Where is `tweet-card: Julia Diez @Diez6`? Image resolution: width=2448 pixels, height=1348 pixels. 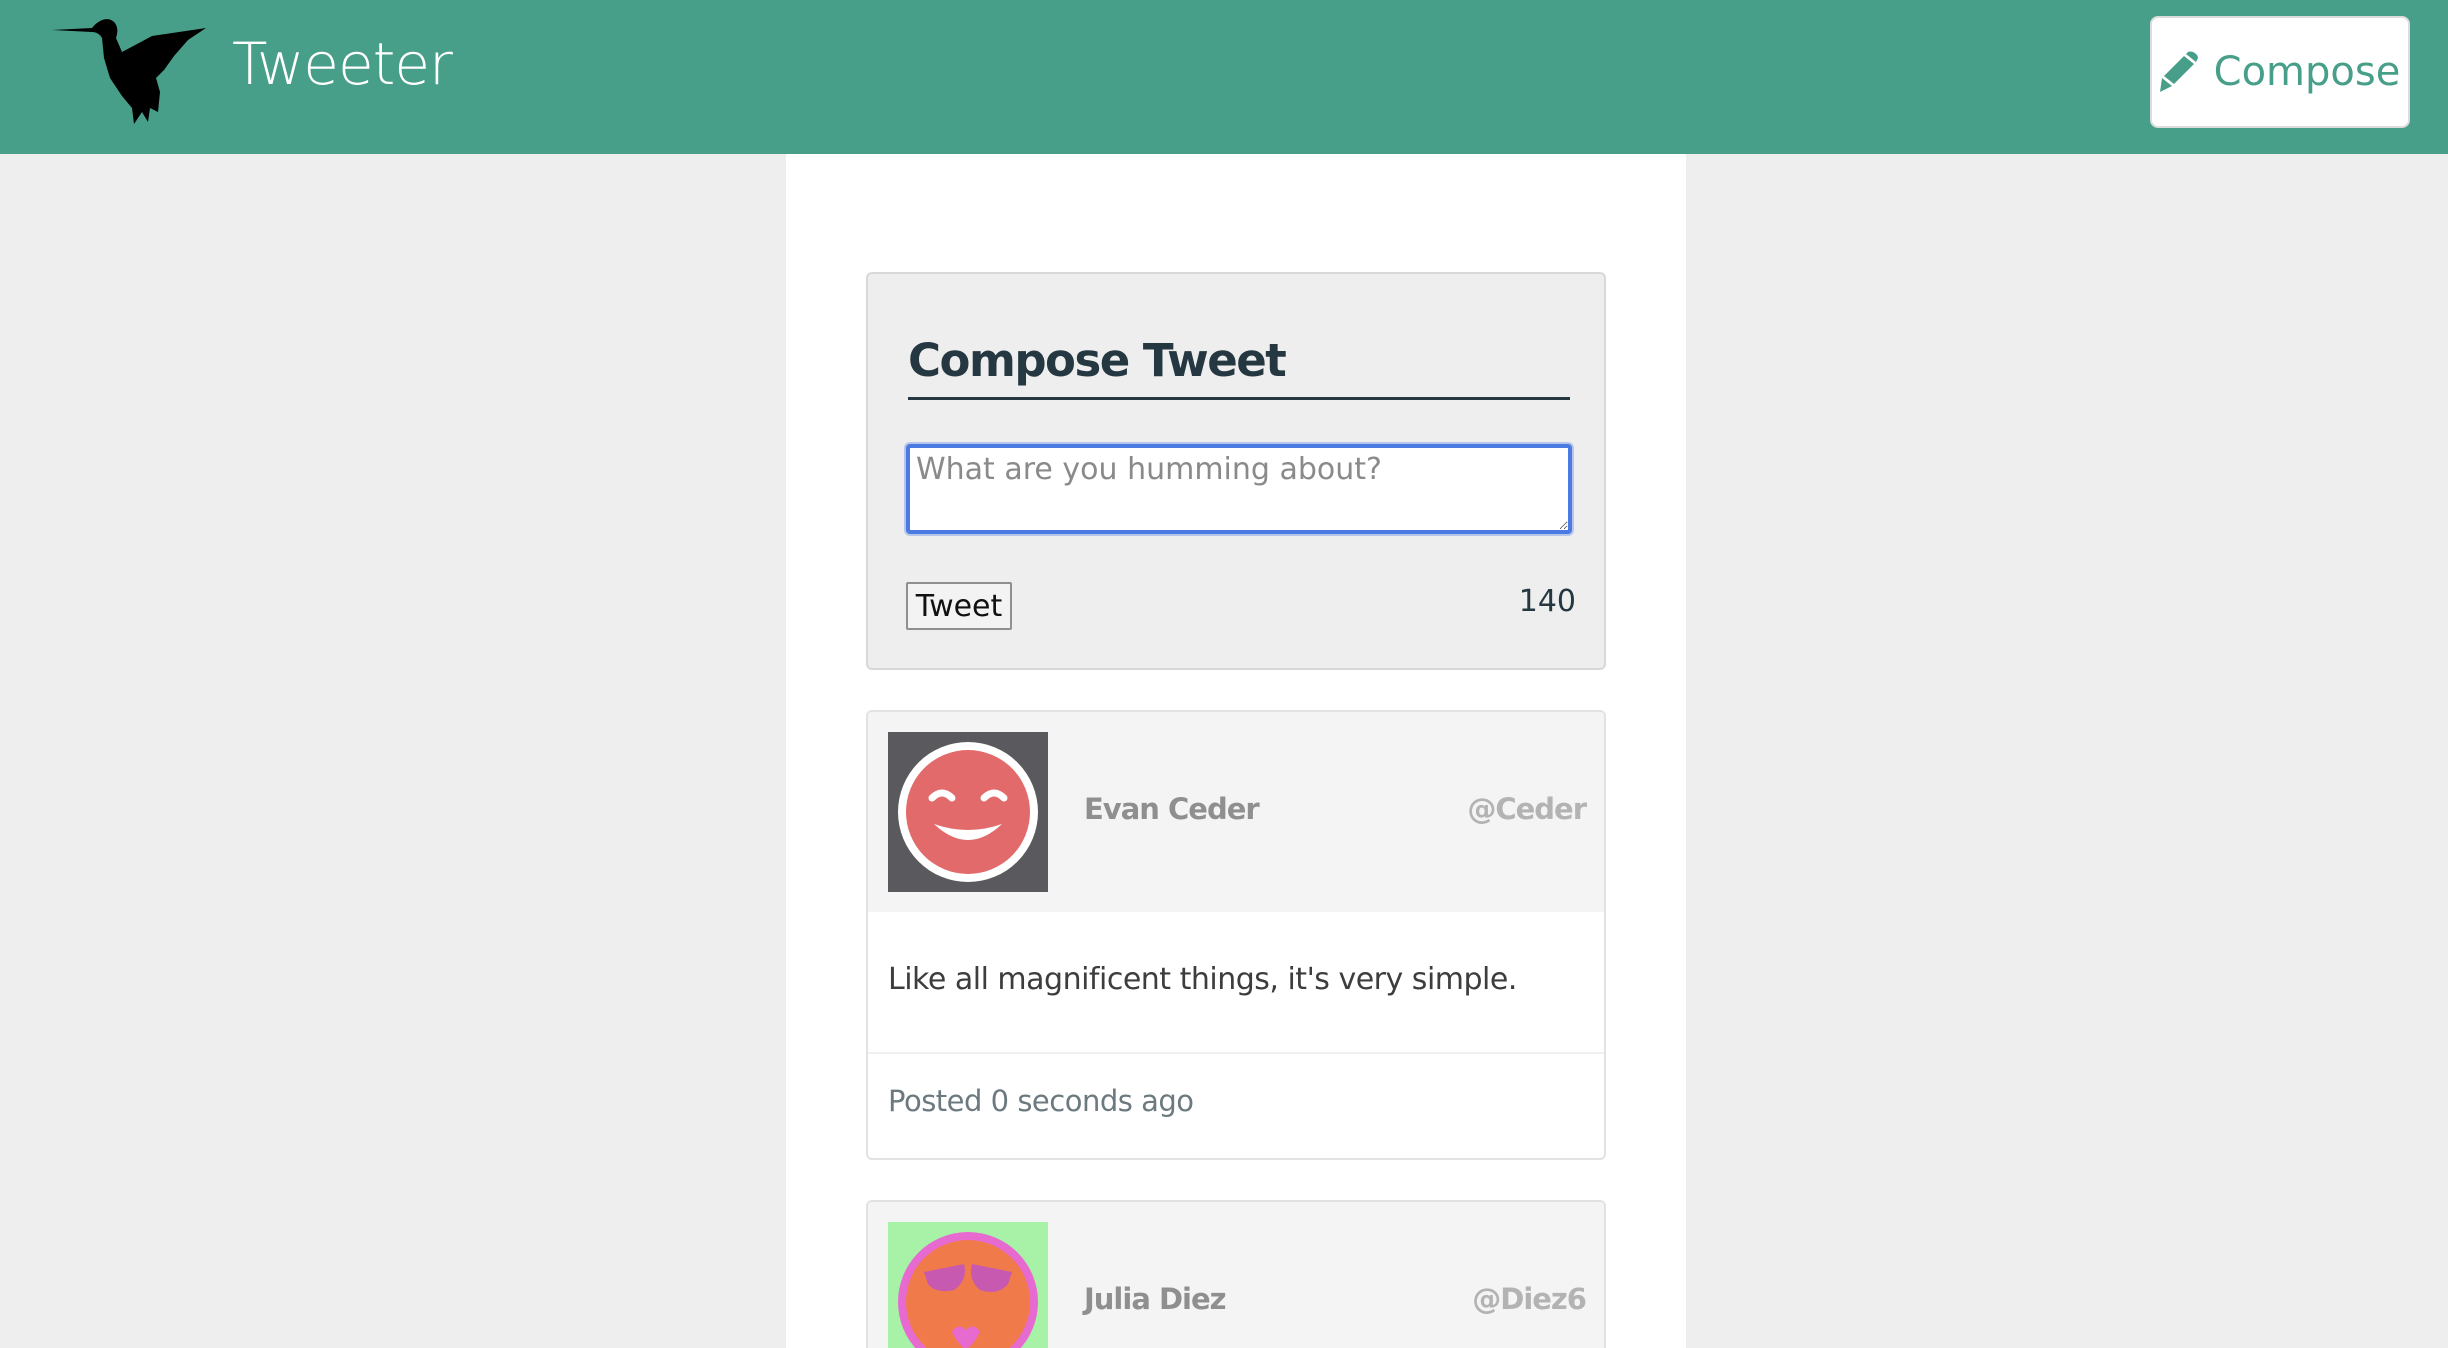 tweet-card: Julia Diez @Diez6 is located at coordinates (1236, 1274).